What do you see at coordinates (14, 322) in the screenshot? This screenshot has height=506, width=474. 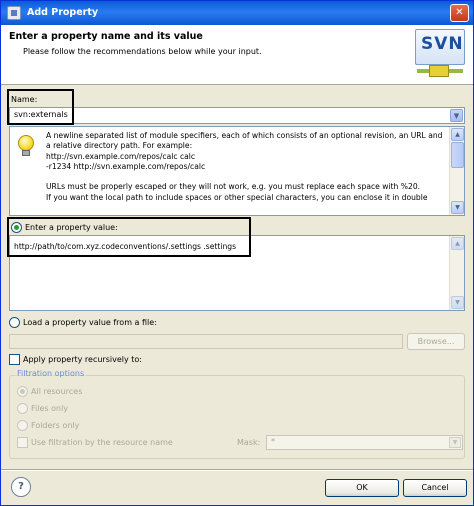 I see `load-file-radio` at bounding box center [14, 322].